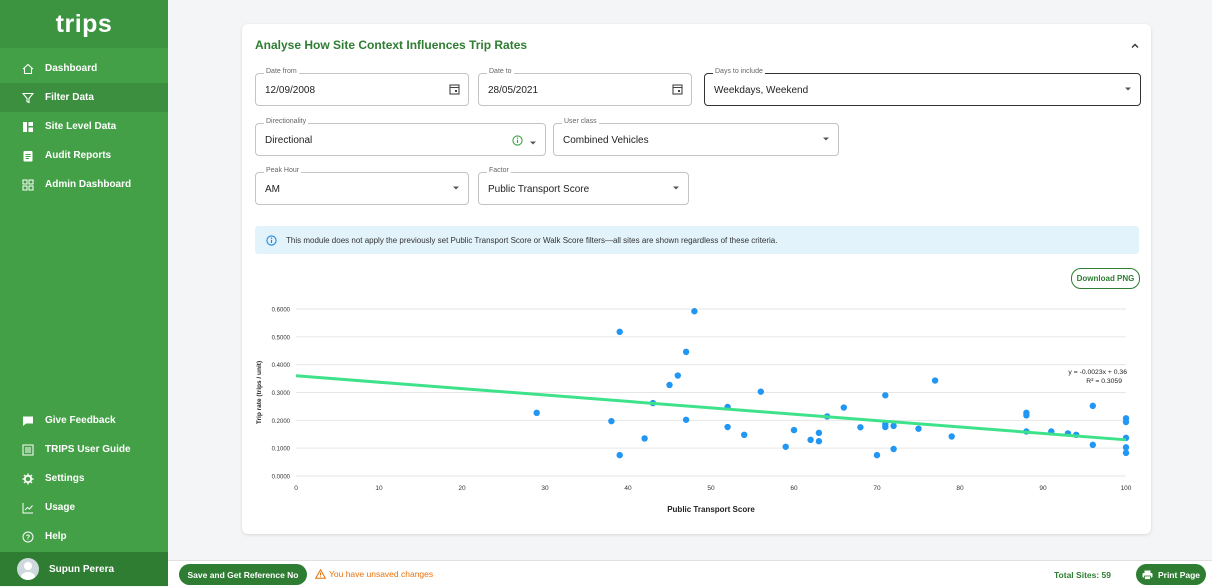 This screenshot has height=587, width=1212. Describe the element at coordinates (1126, 488) in the screenshot. I see `x-tick-label: 100` at that location.